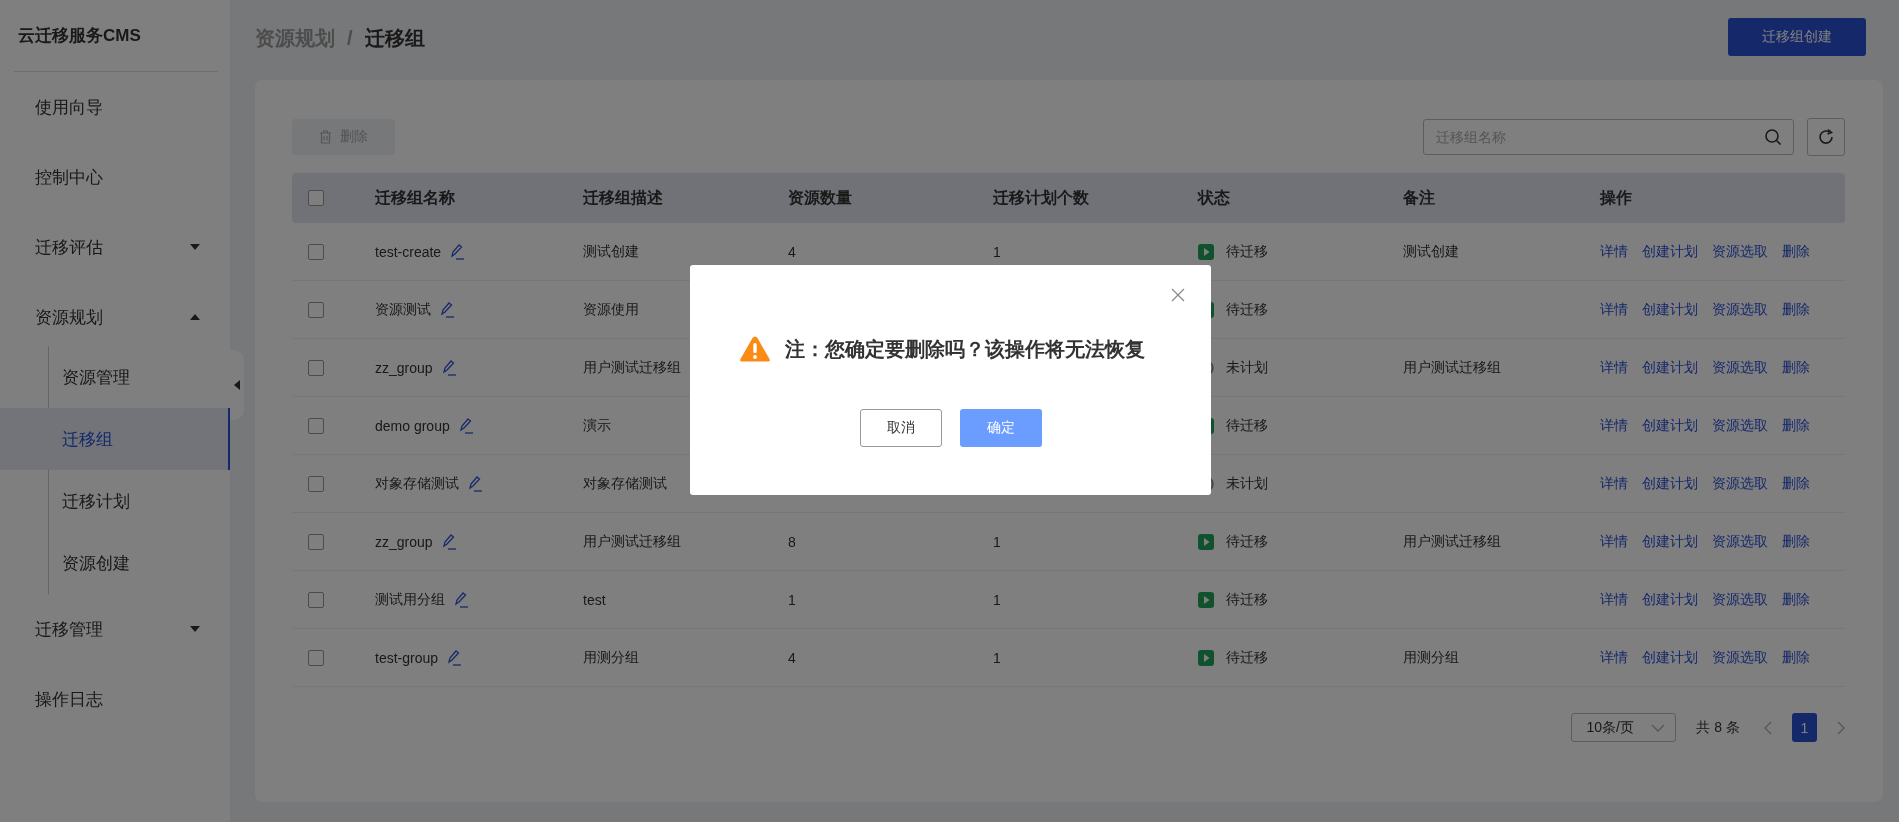  What do you see at coordinates (820, 197) in the screenshot?
I see `column-header: 资源数量` at bounding box center [820, 197].